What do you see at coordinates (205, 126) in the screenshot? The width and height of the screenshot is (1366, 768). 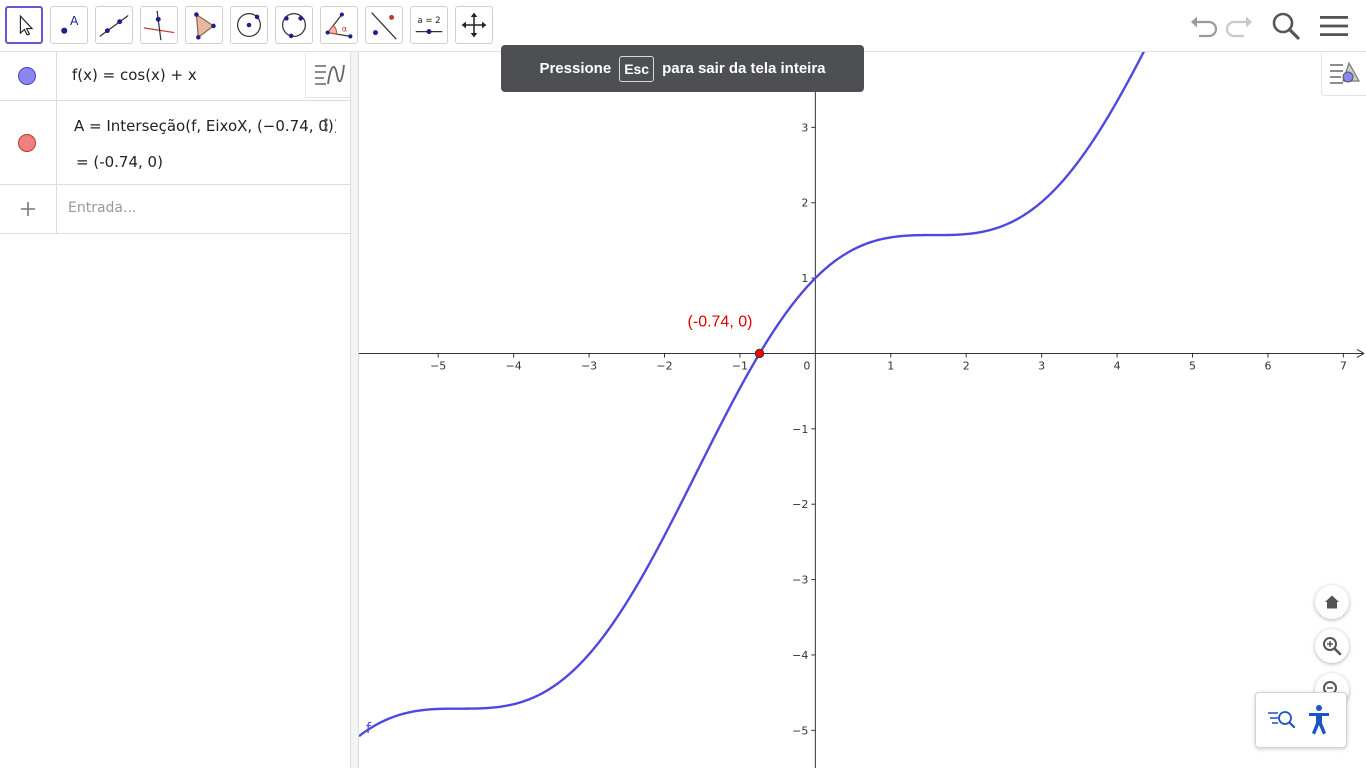 I see `algebra-definition-A: A = Interseção(f, EixoX, (−0.74, 0))` at bounding box center [205, 126].